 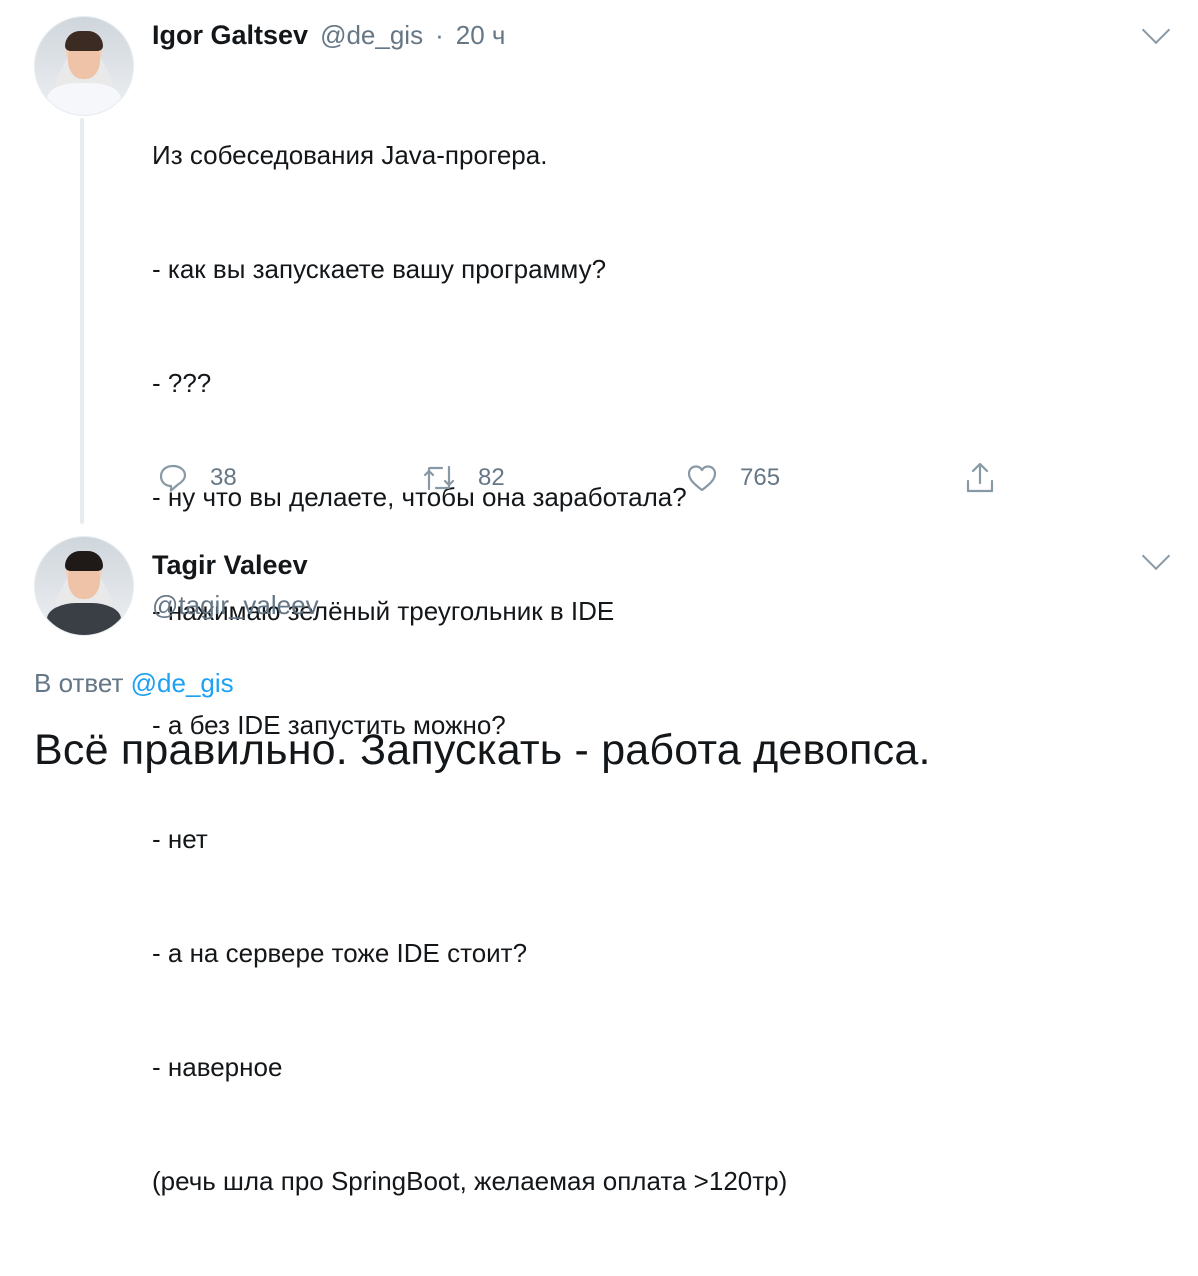 I want to click on tweet-line: - ???, so click(x=182, y=383).